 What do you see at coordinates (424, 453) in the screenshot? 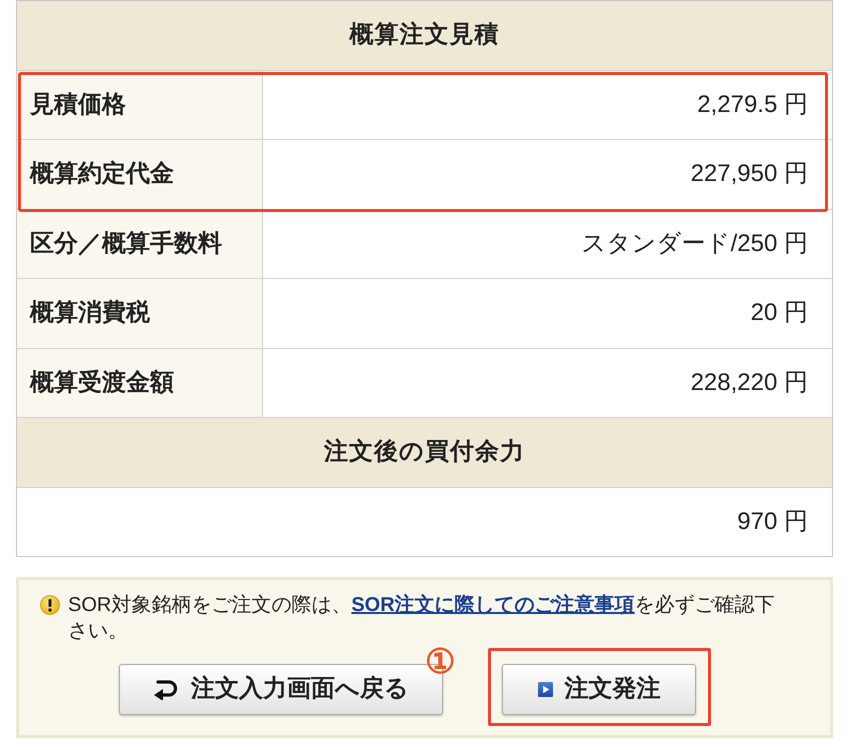
I see `section-header: 注文後の買付余力` at bounding box center [424, 453].